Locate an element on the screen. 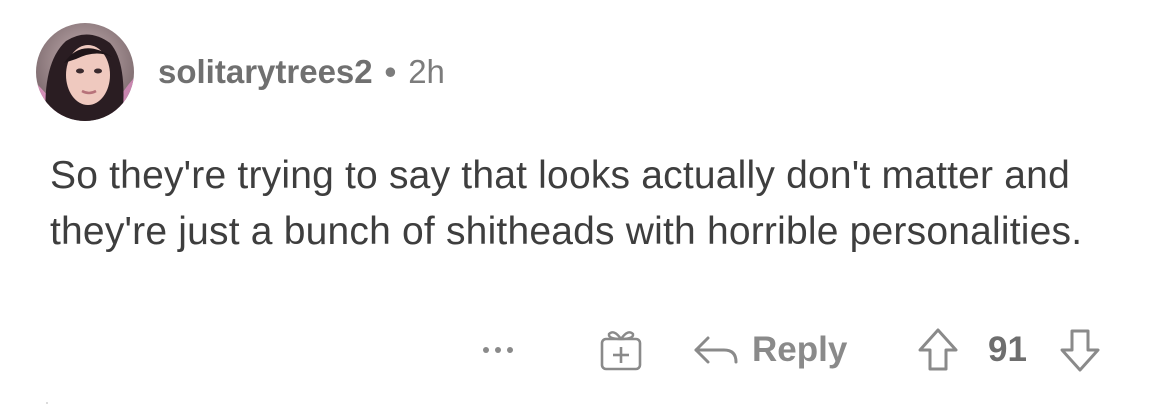 This screenshot has width=1170, height=406. timestamp: 2h is located at coordinates (426, 71).